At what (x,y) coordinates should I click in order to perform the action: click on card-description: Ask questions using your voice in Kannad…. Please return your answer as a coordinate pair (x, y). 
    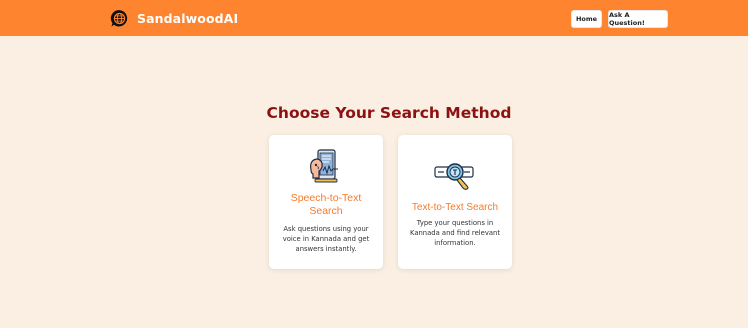
    Looking at the image, I should click on (326, 239).